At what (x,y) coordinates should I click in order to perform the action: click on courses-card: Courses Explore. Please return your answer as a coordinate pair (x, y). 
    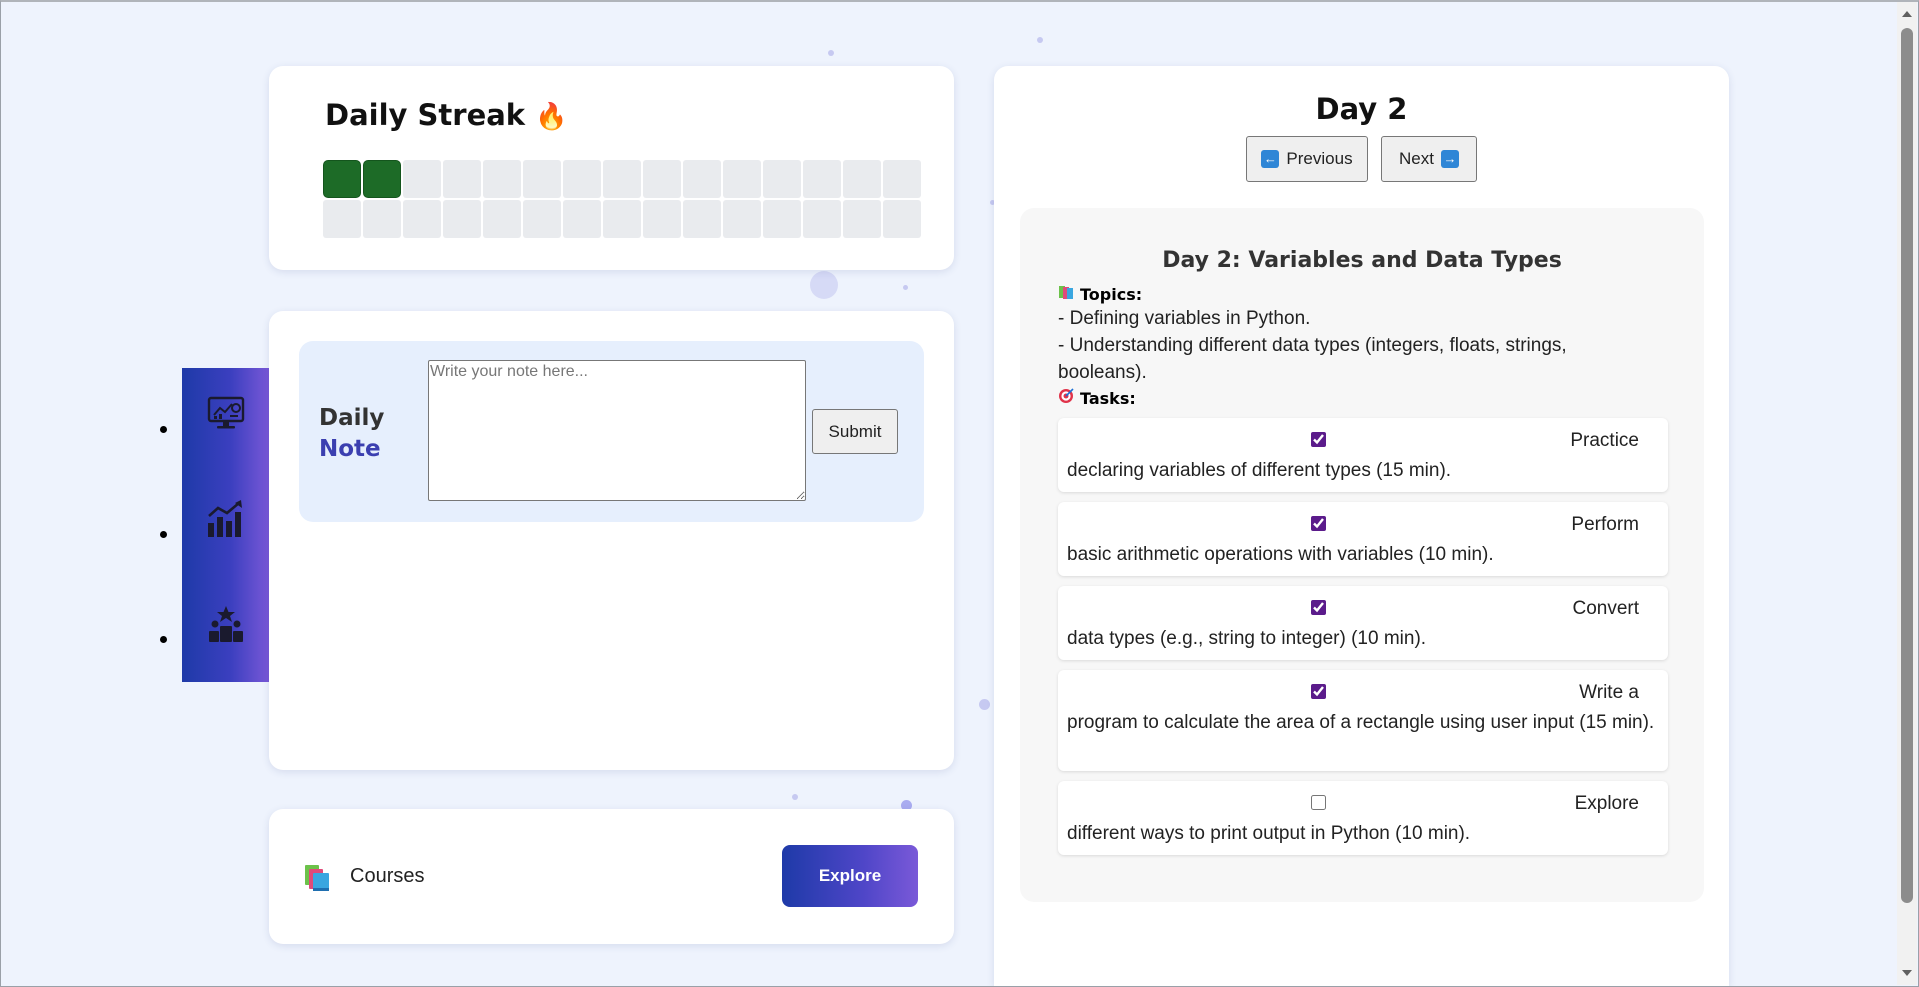
    Looking at the image, I should click on (611, 876).